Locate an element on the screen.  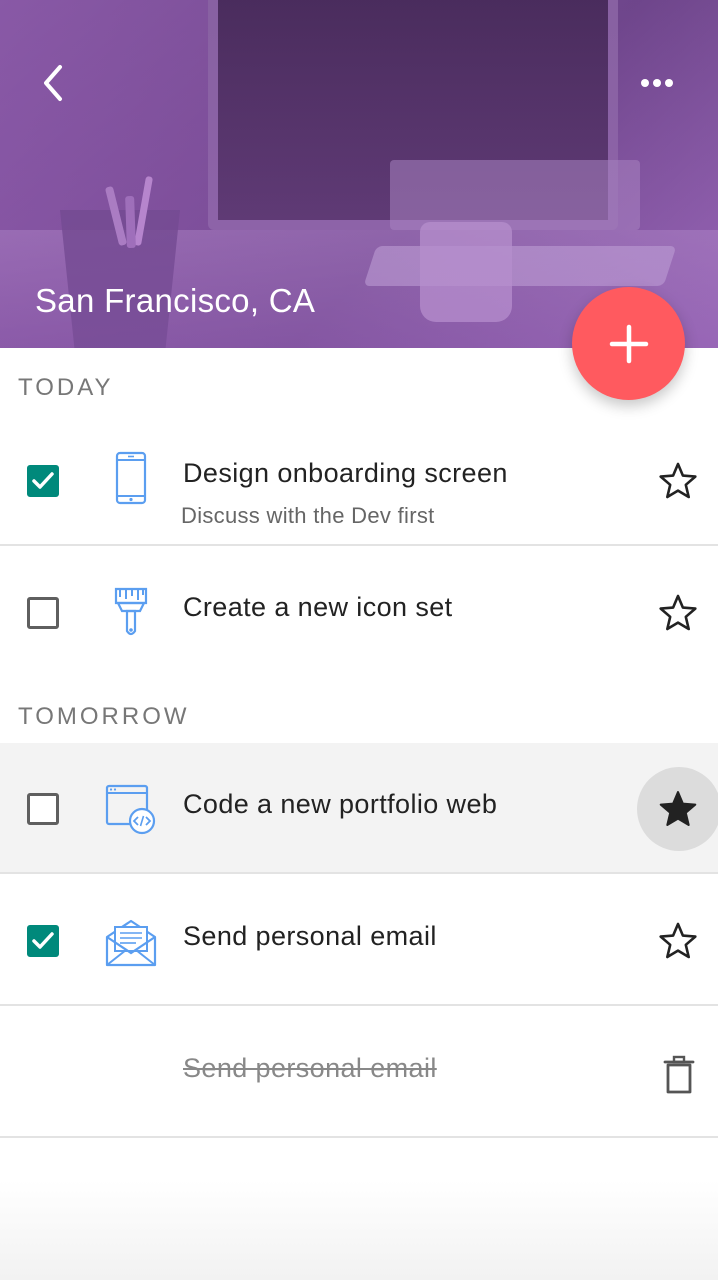
task-subtitle: Discuss with the Dev first is located at coordinates (308, 515).